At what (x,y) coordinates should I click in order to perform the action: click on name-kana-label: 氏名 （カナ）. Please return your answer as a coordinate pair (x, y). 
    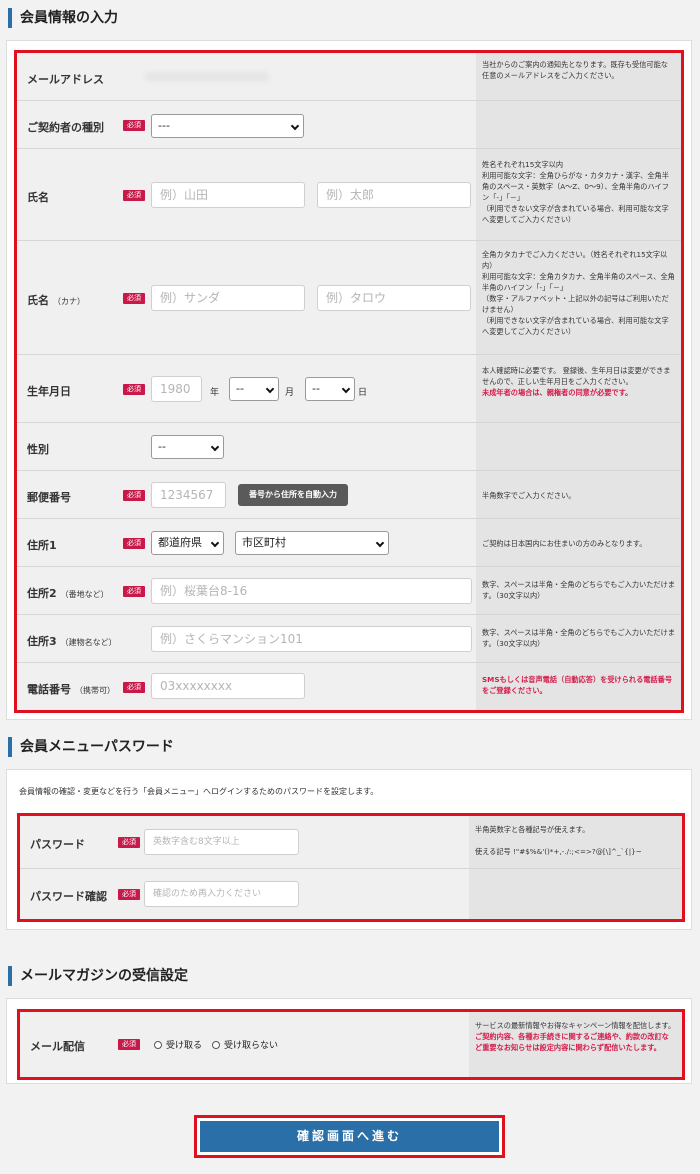
    Looking at the image, I should click on (56, 300).